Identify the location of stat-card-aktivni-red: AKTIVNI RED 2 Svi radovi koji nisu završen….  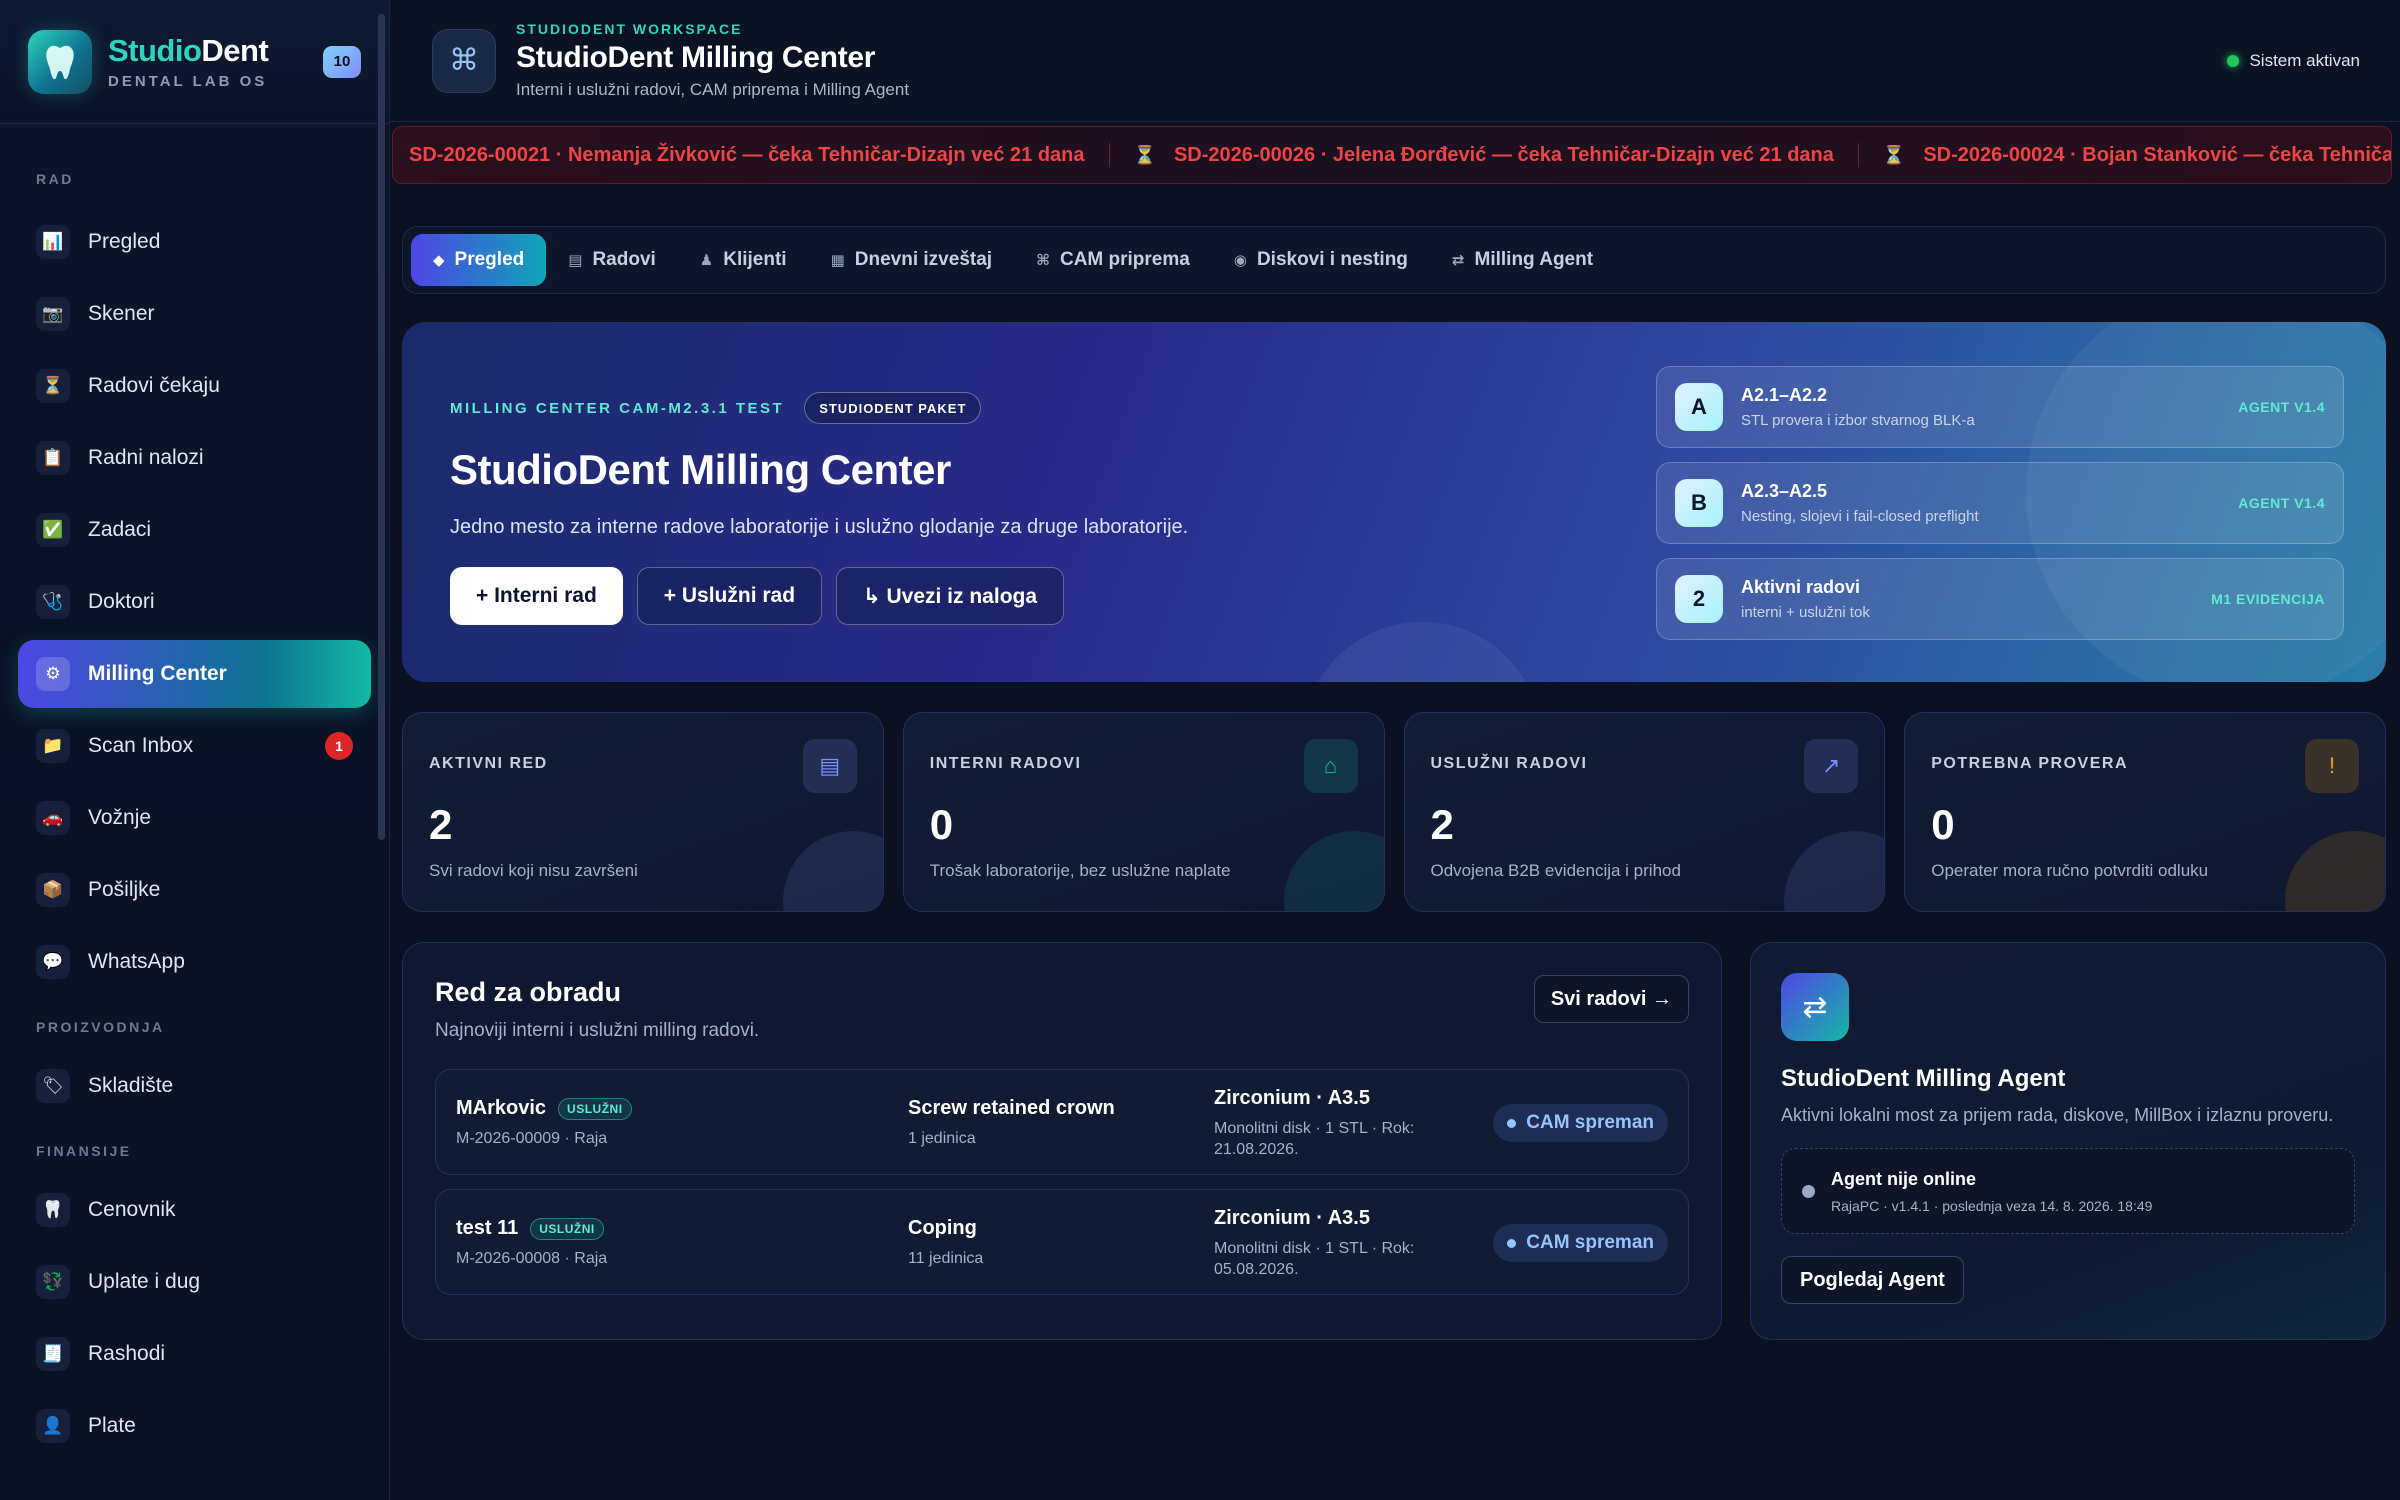
(643, 812).